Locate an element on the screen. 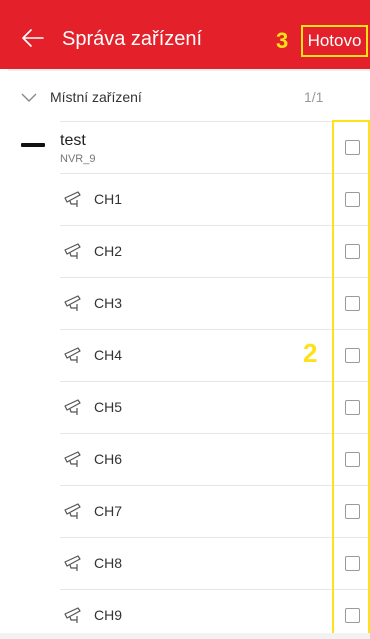  step-marker-3: 3 is located at coordinates (282, 40).